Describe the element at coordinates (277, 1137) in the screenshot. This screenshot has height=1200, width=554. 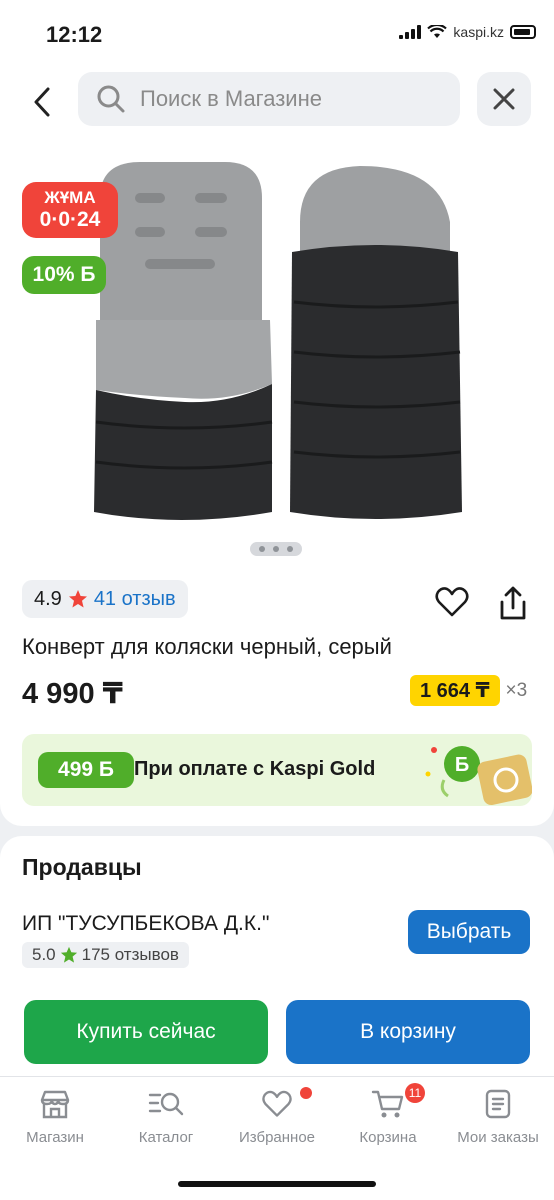
I see `tab-label: Избранное` at that location.